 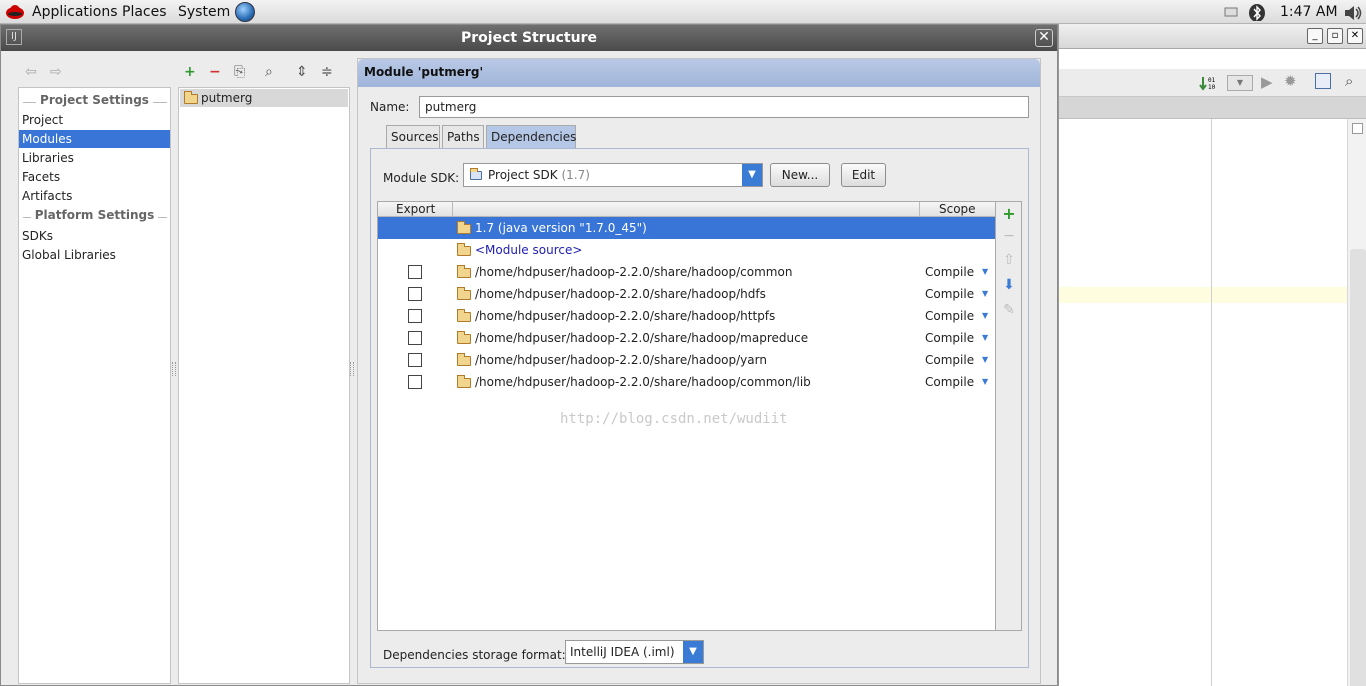 I want to click on module-sdk-select: Project SDK (1.7) ▼, so click(x=613, y=175).